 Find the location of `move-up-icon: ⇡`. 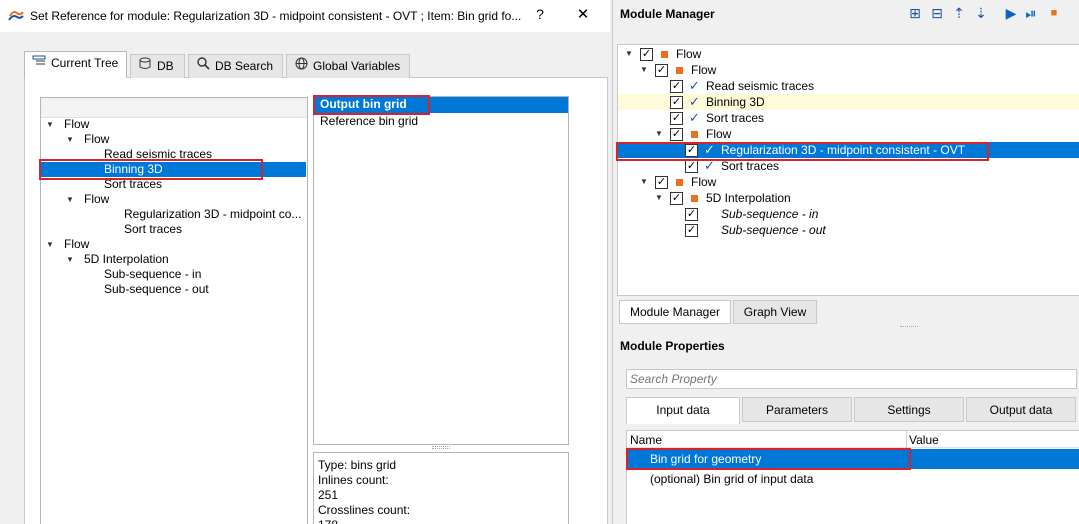

move-up-icon: ⇡ is located at coordinates (959, 13).